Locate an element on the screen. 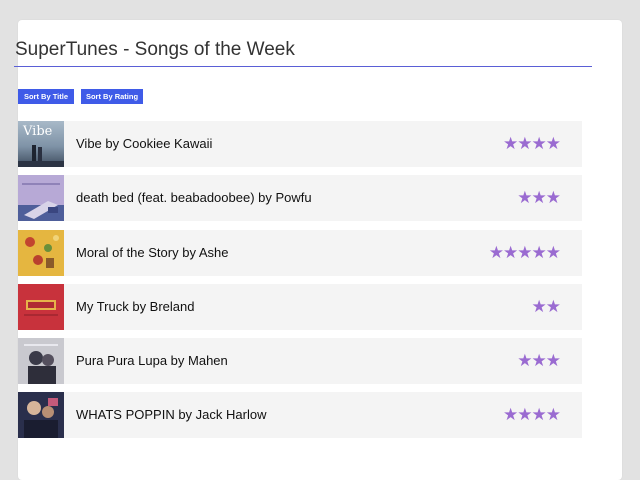 Image resolution: width=640 pixels, height=480 pixels. song-row-vibe: Vibe Vibe by Cookiee Kawaii ★★★★ is located at coordinates (300, 144).